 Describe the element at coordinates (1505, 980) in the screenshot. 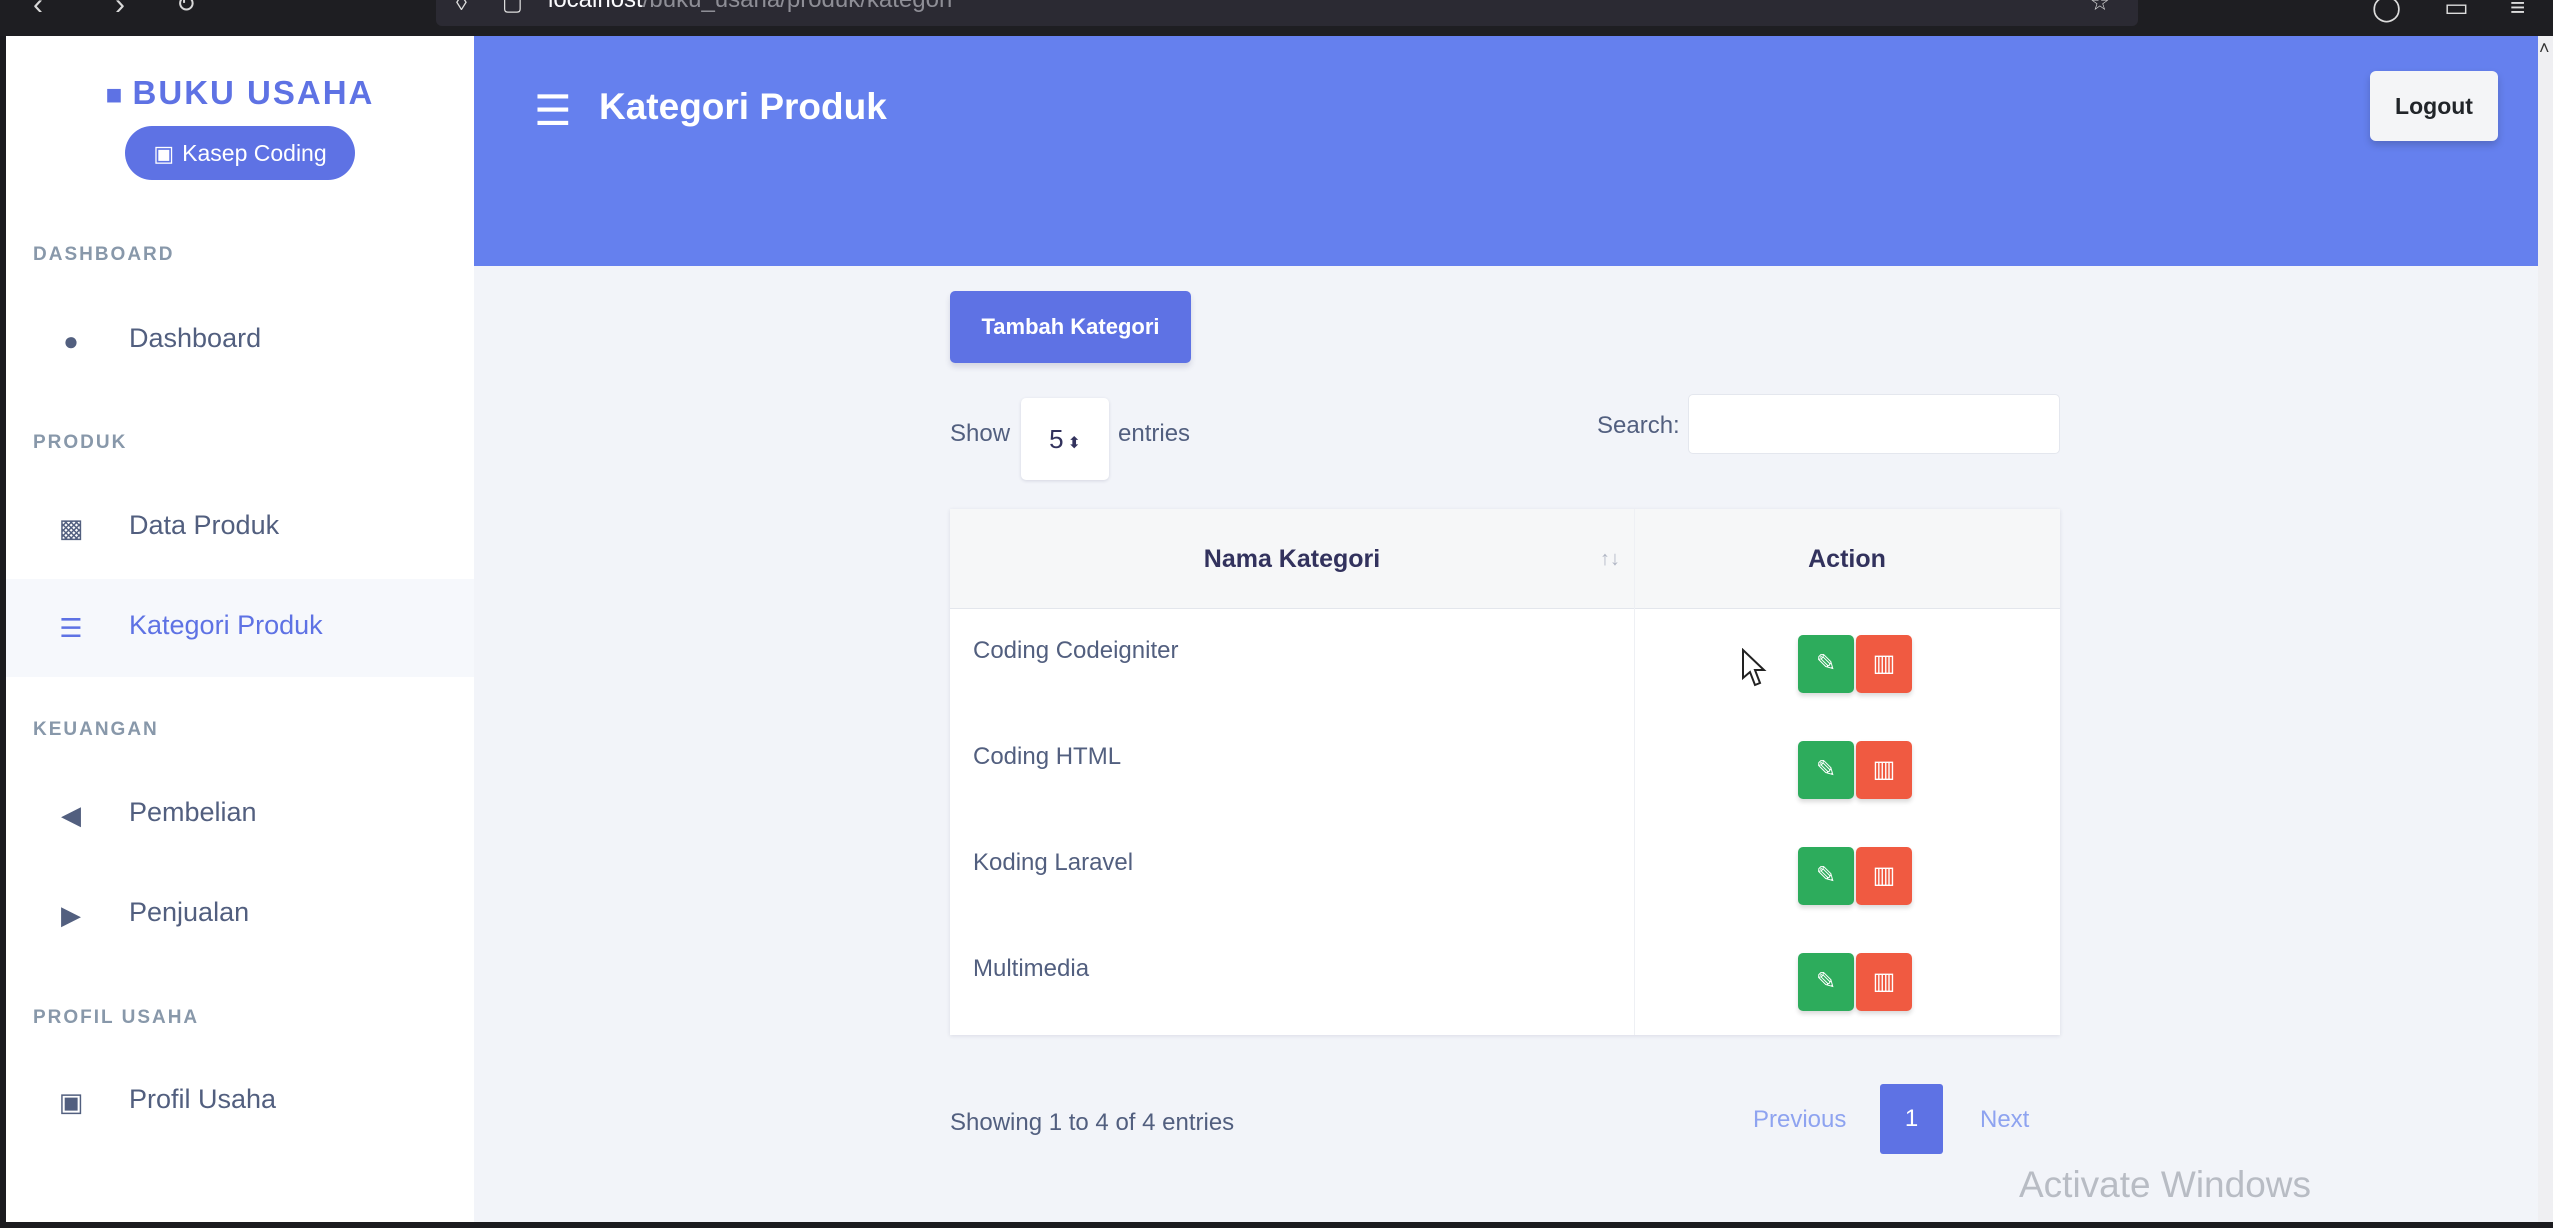

I see `table-row: Multimedia ✎ ▥` at that location.